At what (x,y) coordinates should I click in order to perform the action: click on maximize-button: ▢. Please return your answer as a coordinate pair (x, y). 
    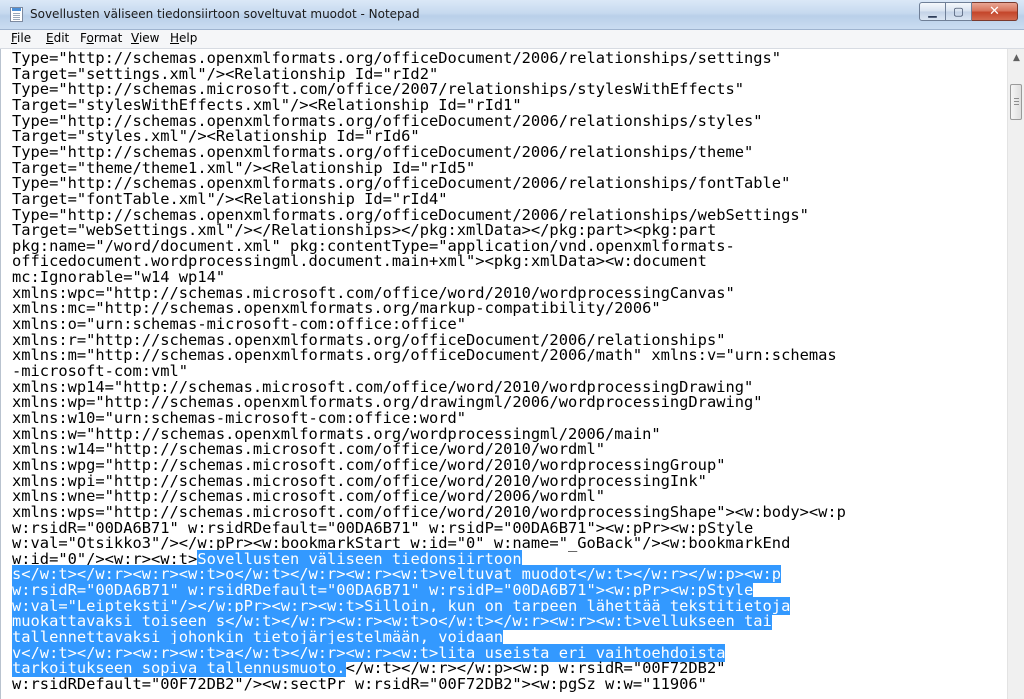
    Looking at the image, I should click on (959, 11).